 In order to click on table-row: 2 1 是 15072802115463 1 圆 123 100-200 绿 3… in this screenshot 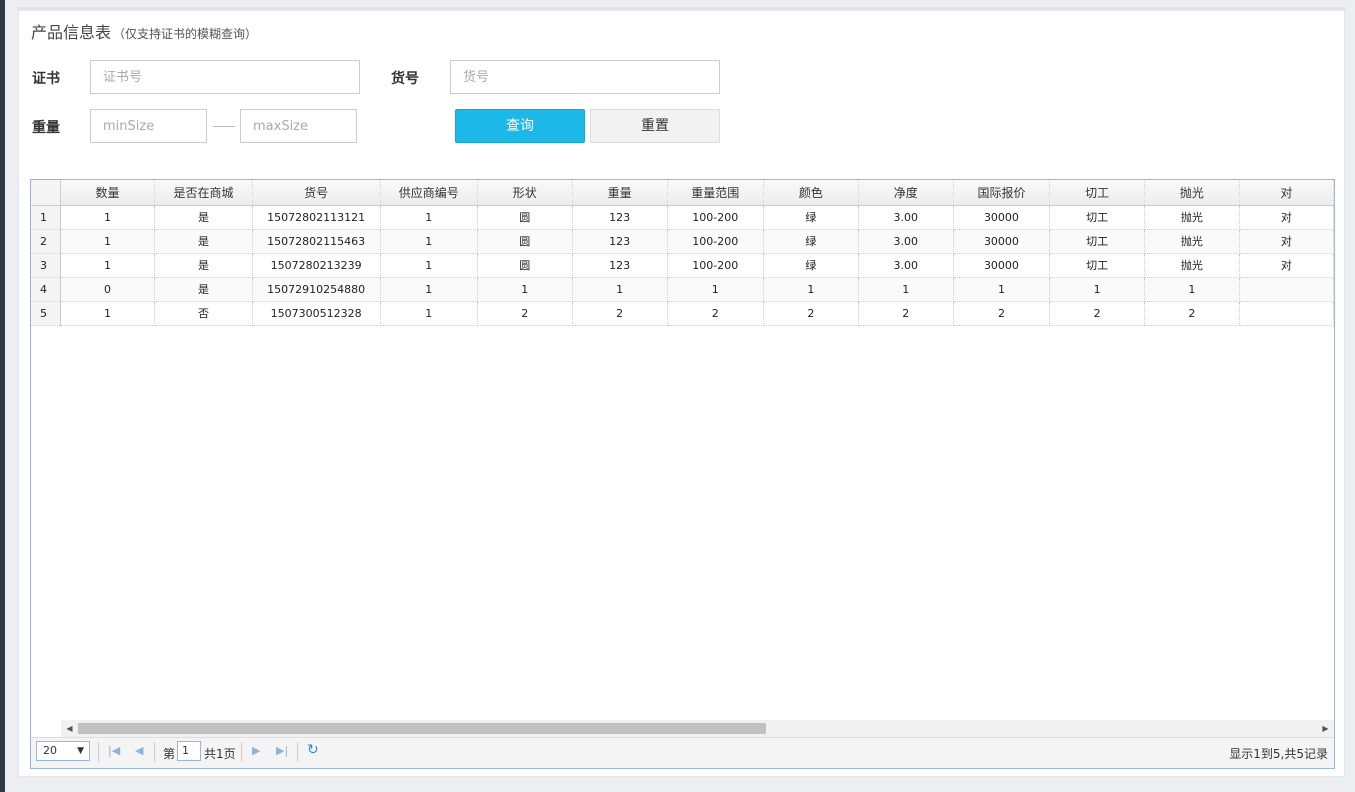, I will do `click(682, 241)`.